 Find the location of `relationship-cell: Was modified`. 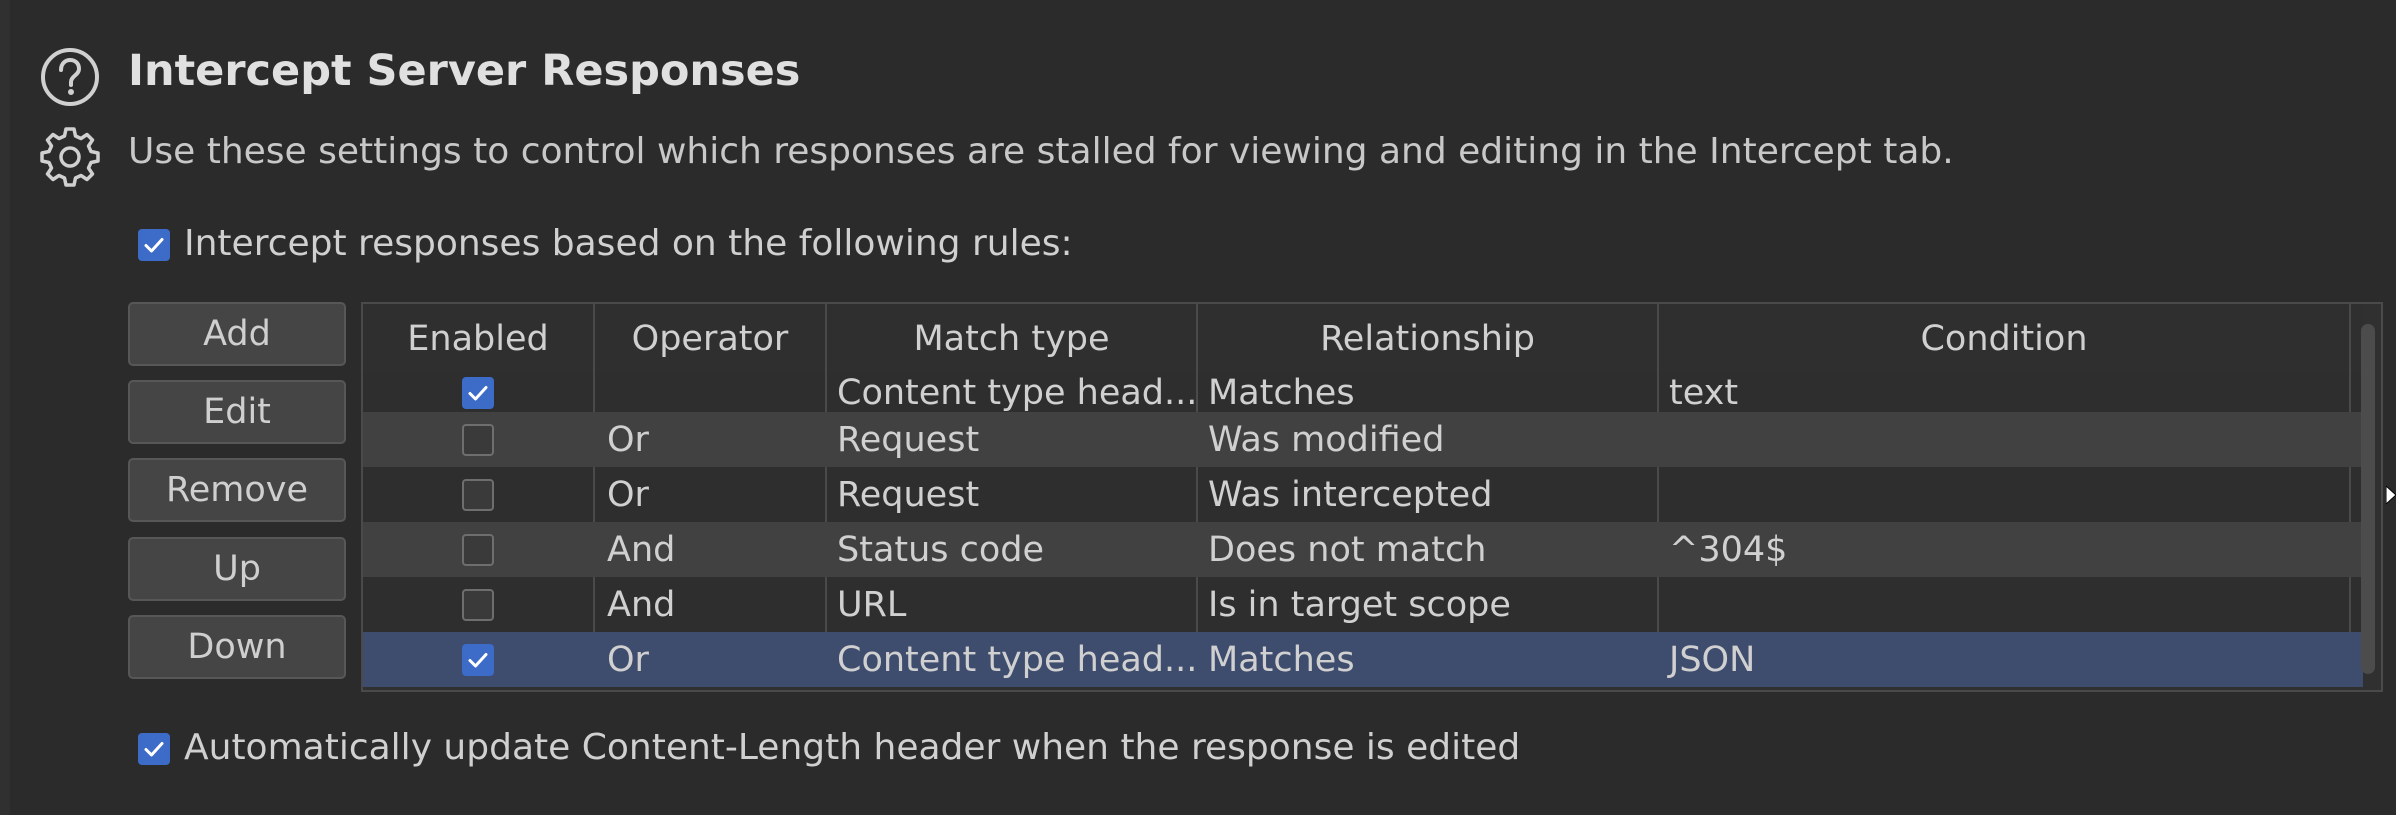

relationship-cell: Was modified is located at coordinates (1326, 439).